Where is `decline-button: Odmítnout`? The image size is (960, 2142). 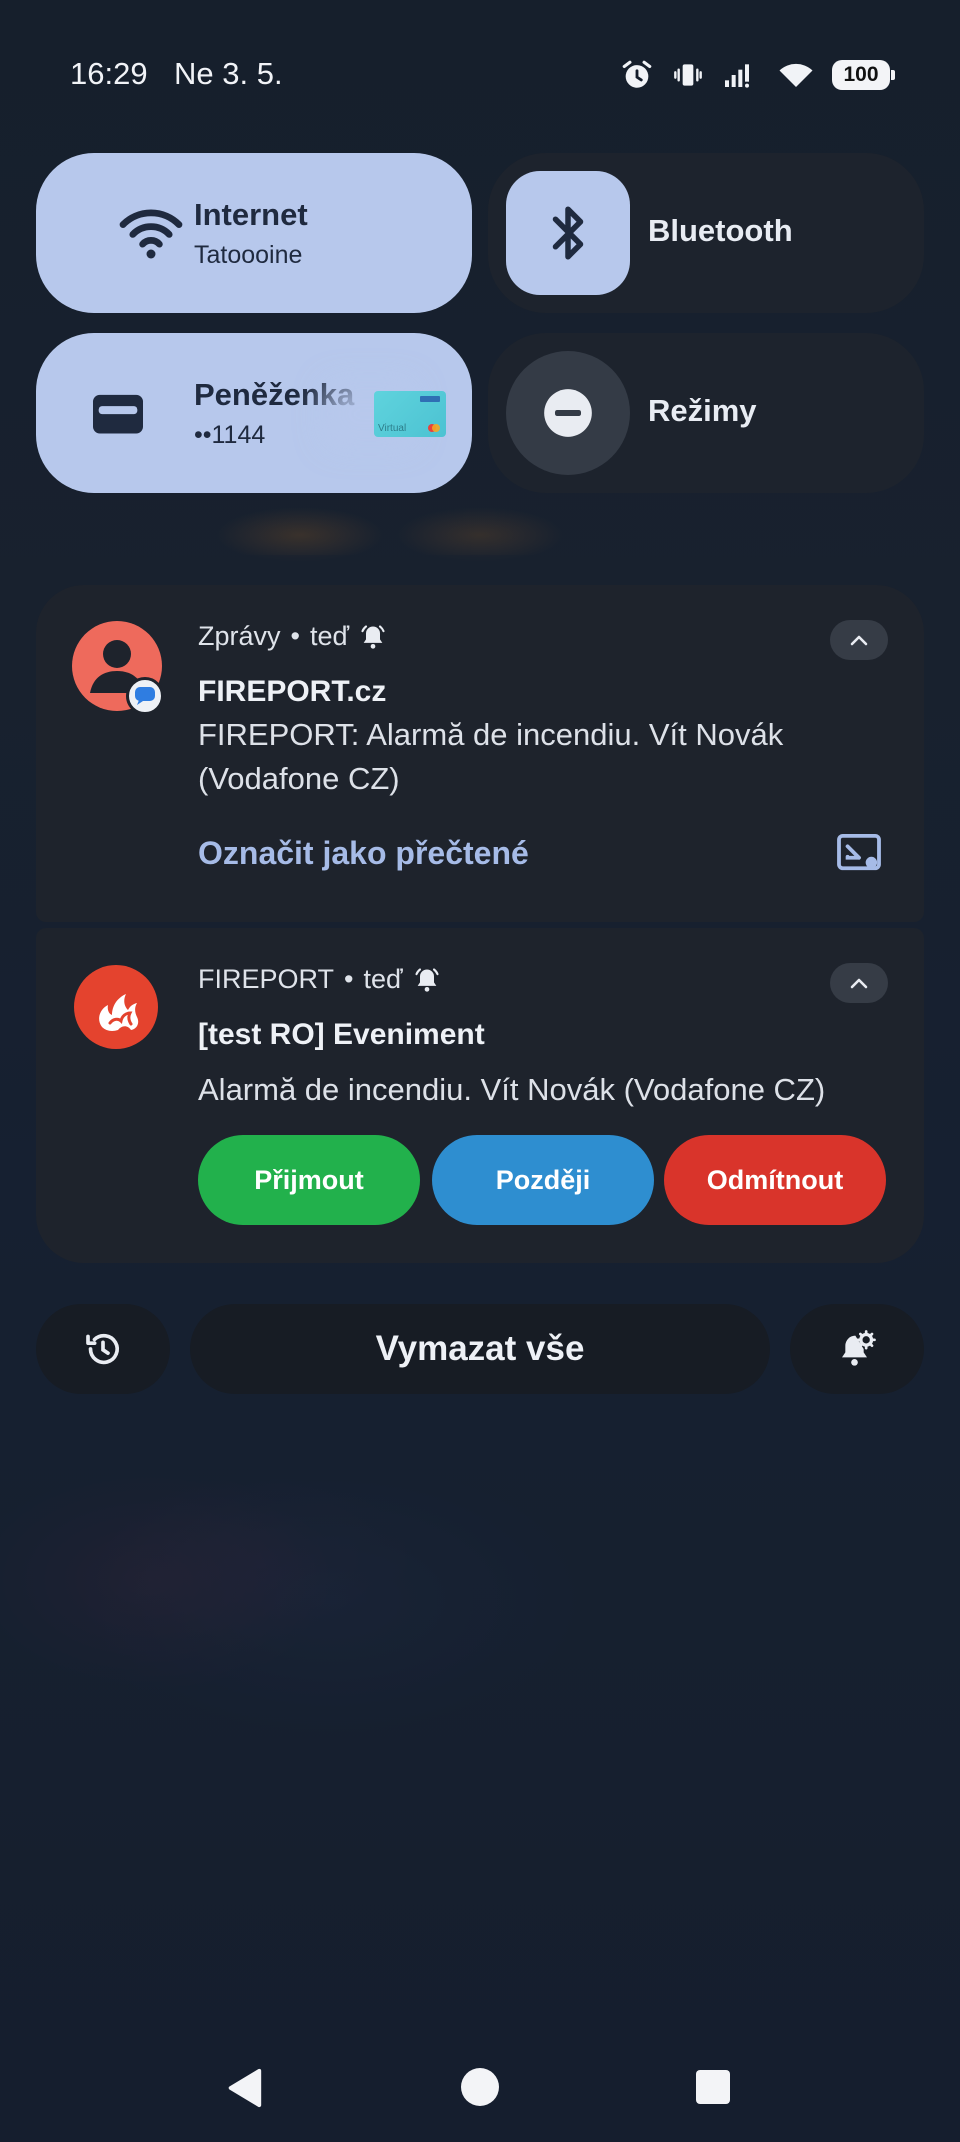
decline-button: Odmítnout is located at coordinates (775, 1180).